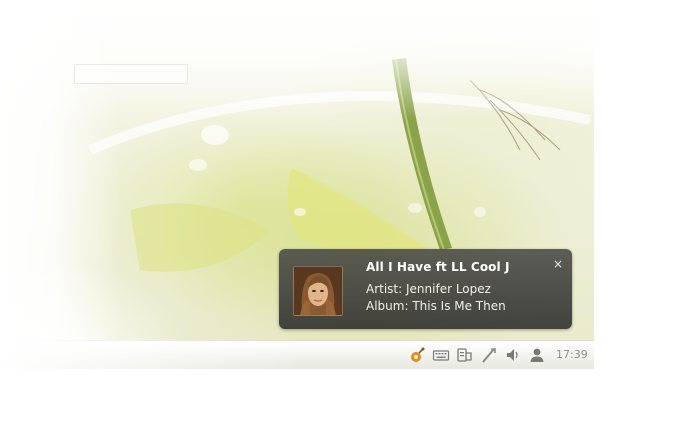  What do you see at coordinates (417, 355) in the screenshot?
I see `music-player-indicator-icon` at bounding box center [417, 355].